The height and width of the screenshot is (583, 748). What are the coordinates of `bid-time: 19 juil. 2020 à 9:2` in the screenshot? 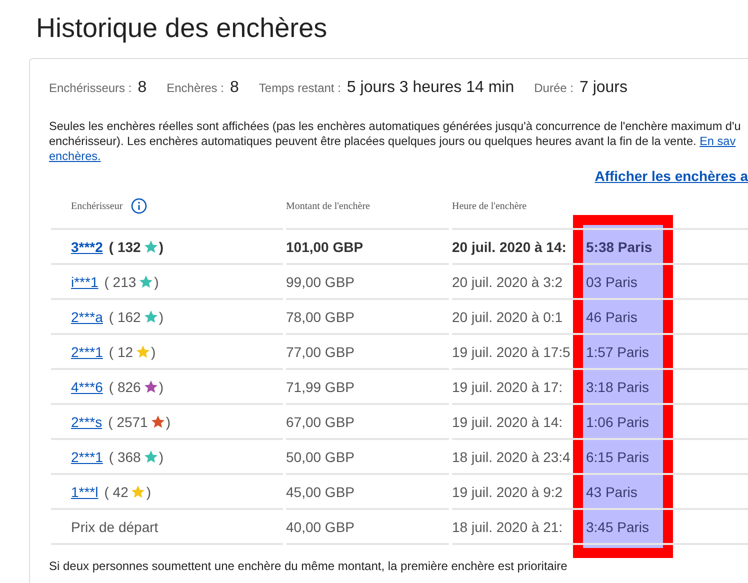 It's located at (507, 492).